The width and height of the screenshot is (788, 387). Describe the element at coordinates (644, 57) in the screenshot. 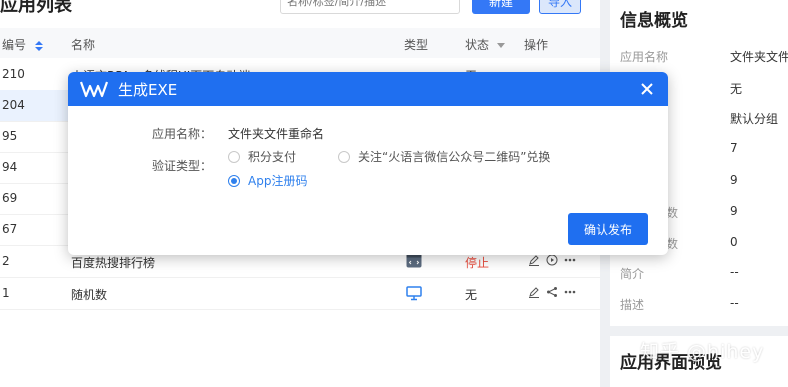

I see `info-label: 应用名称` at that location.